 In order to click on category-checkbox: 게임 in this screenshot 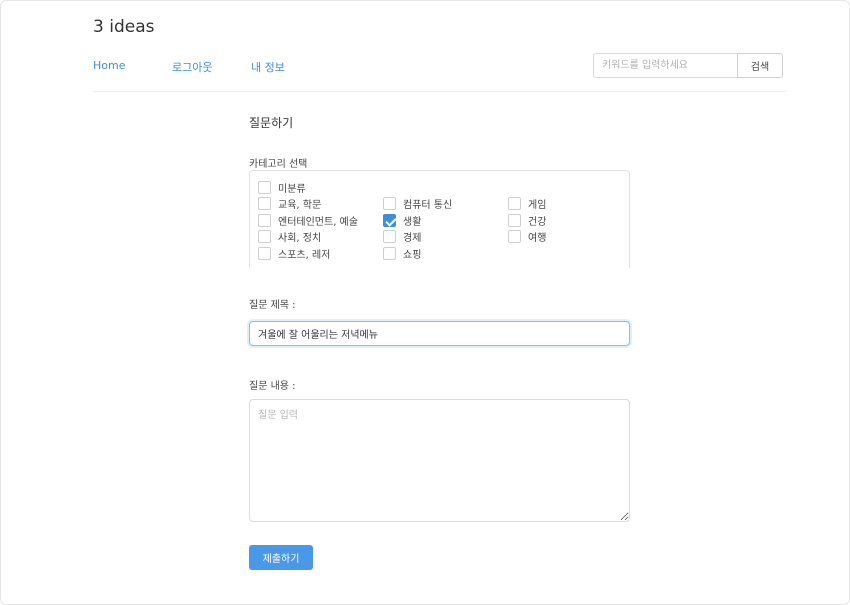, I will do `click(527, 203)`.